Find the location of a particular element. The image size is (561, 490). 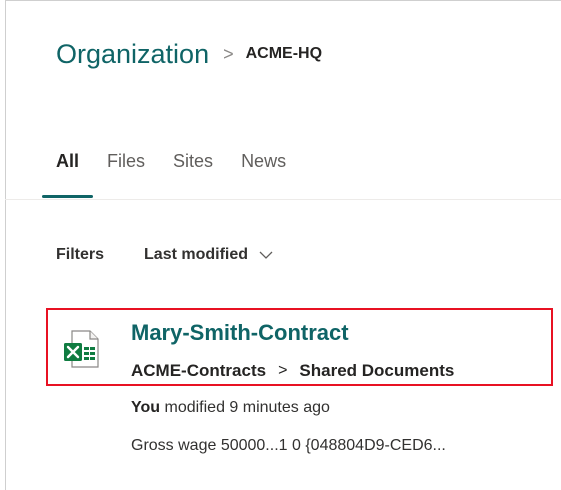

result-title-link: Mary-Smith-Contract is located at coordinates (240, 333).